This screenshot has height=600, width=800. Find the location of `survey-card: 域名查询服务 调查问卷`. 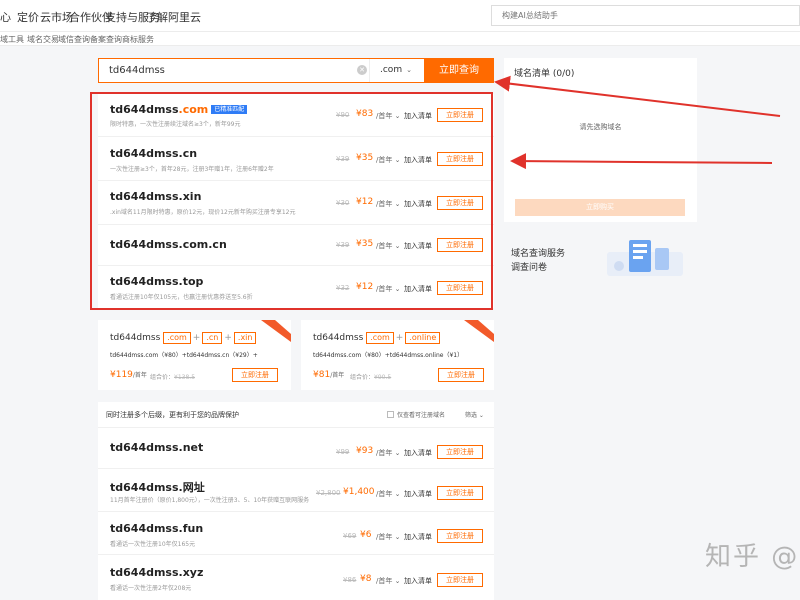

survey-card: 域名查询服务 调查问卷 is located at coordinates (600, 258).